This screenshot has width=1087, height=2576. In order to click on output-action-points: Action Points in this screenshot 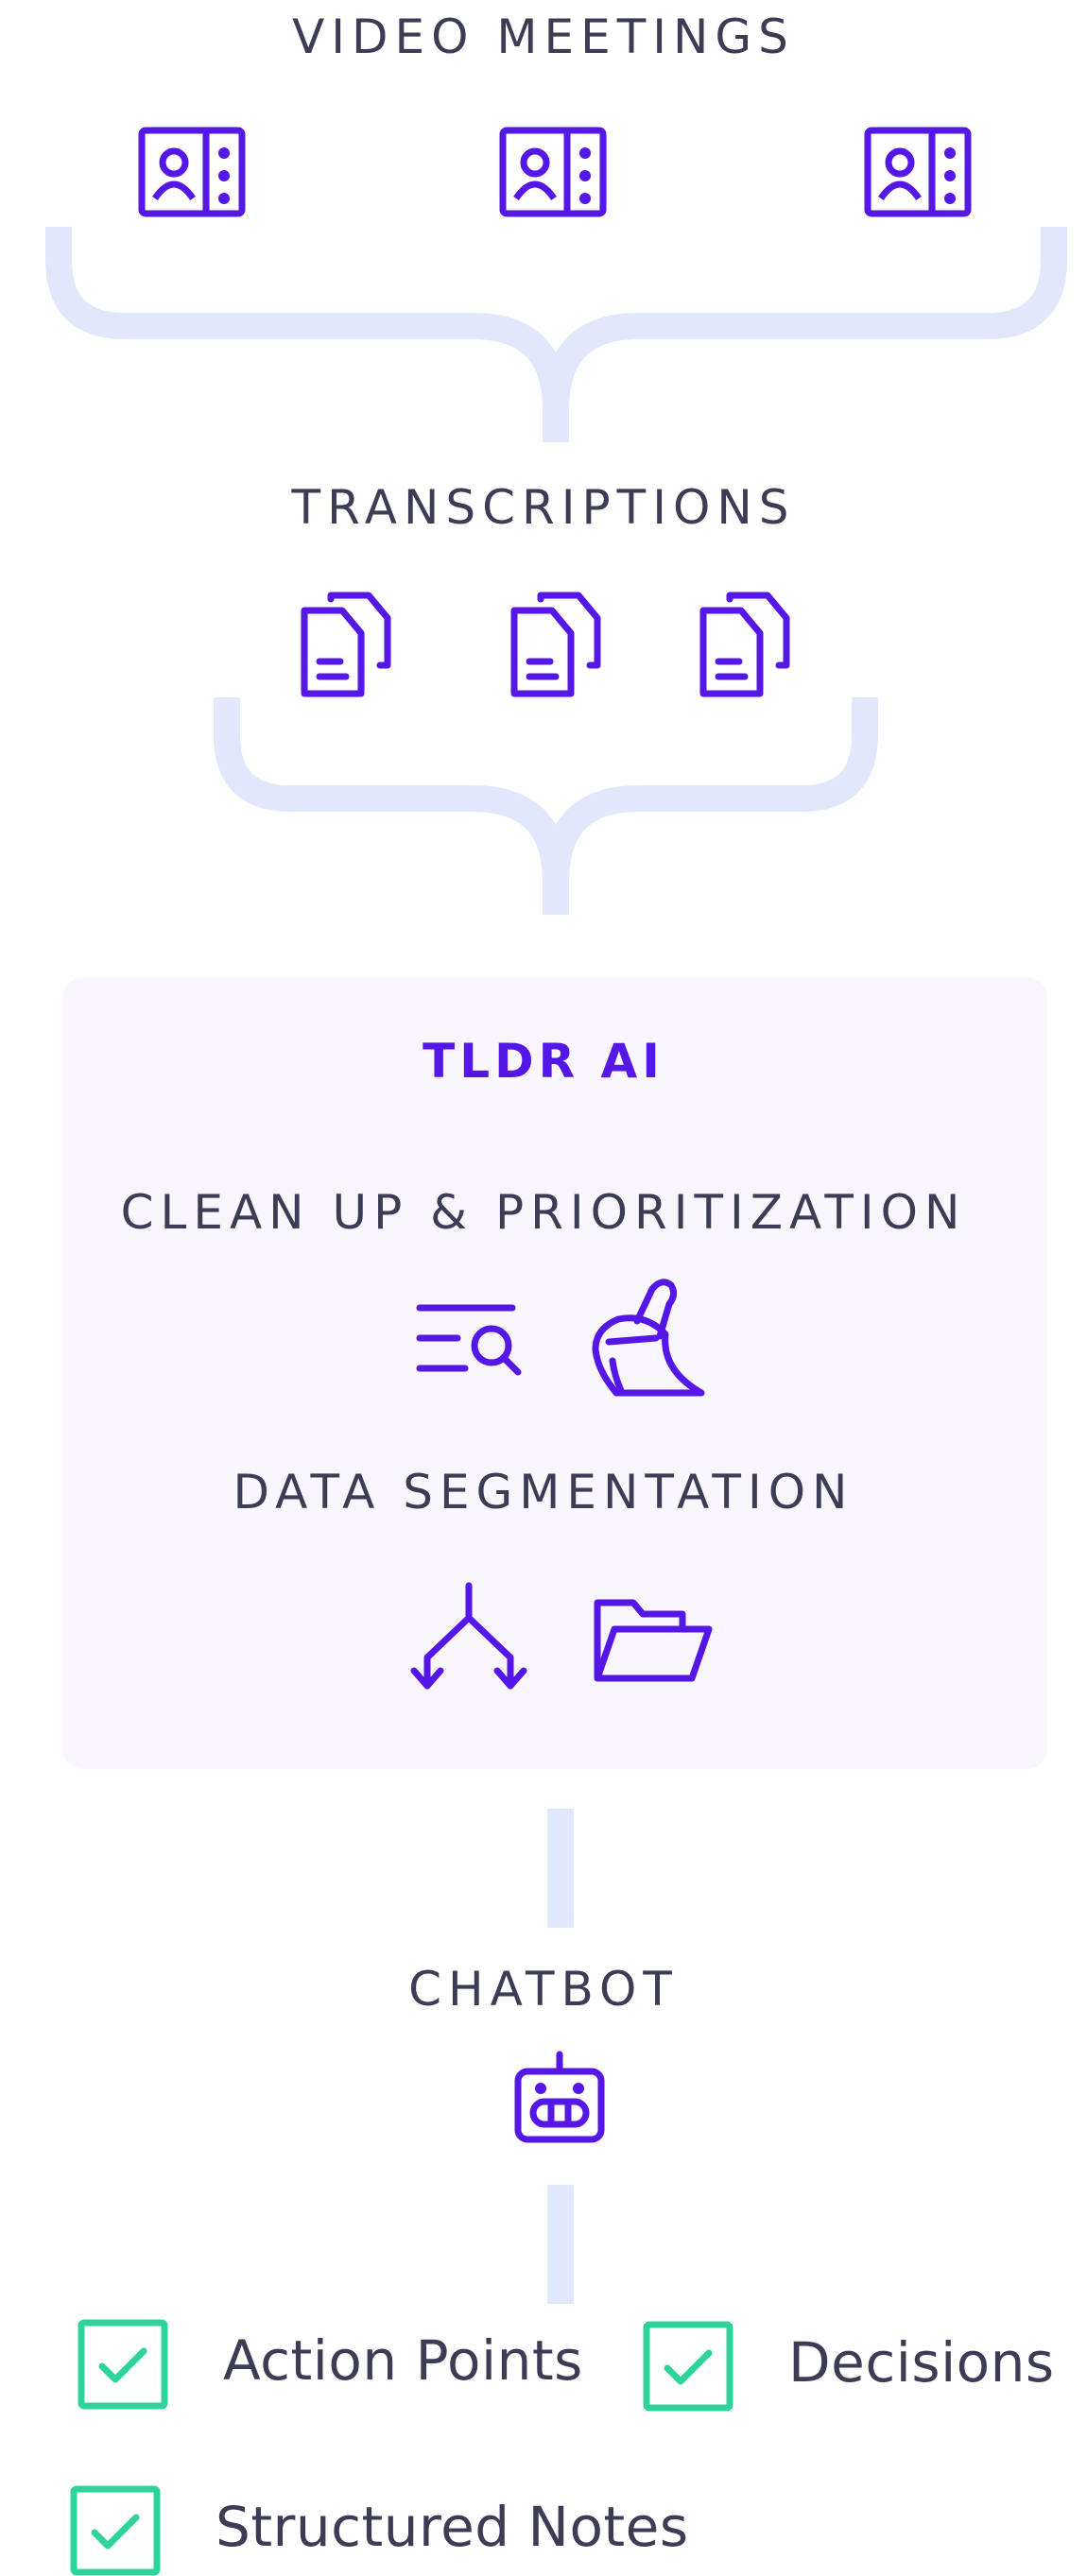, I will do `click(403, 2360)`.